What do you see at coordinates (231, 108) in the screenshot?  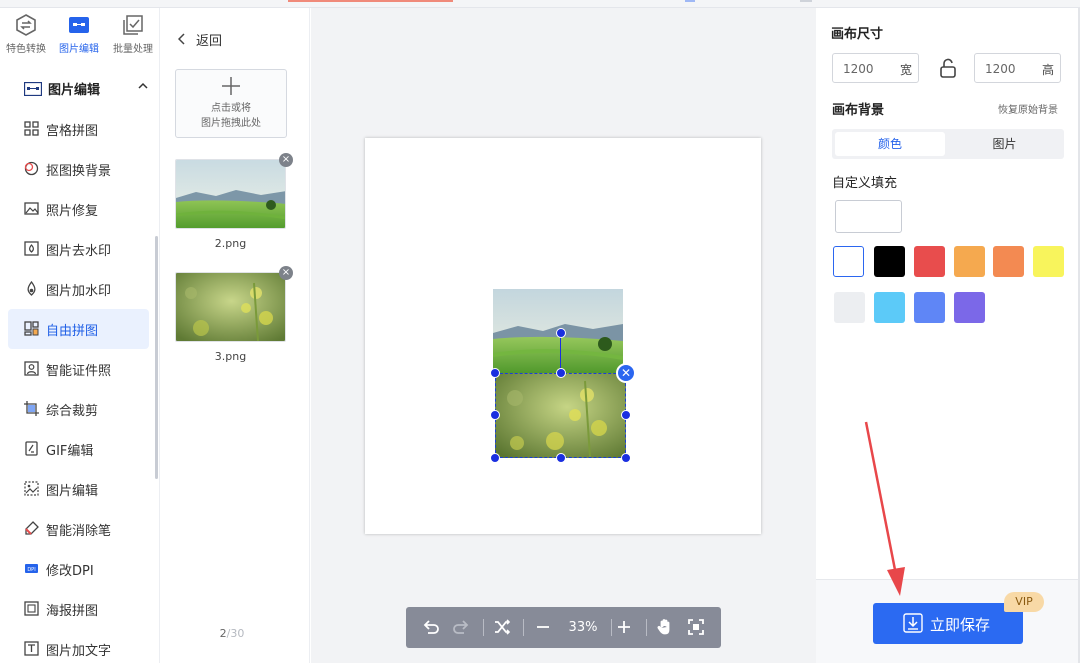 I see `dropzone-text: 点击或将` at bounding box center [231, 108].